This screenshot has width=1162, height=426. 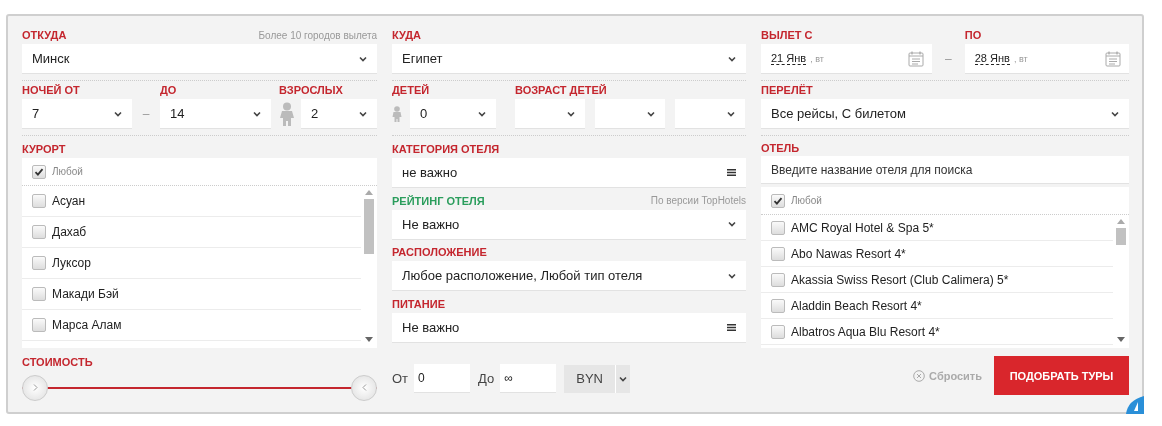 I want to click on field-label: КУРОРТ, so click(x=44, y=149).